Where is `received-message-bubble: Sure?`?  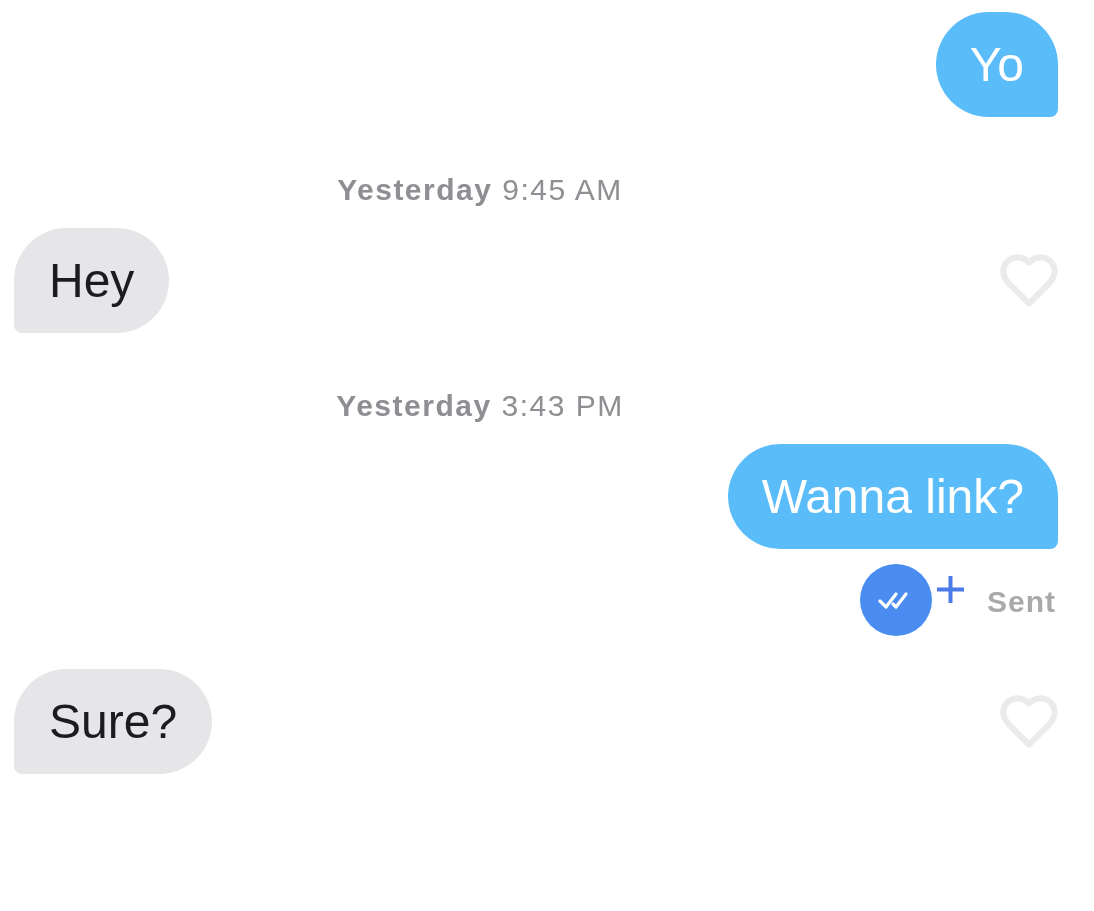 received-message-bubble: Sure? is located at coordinates (113, 721).